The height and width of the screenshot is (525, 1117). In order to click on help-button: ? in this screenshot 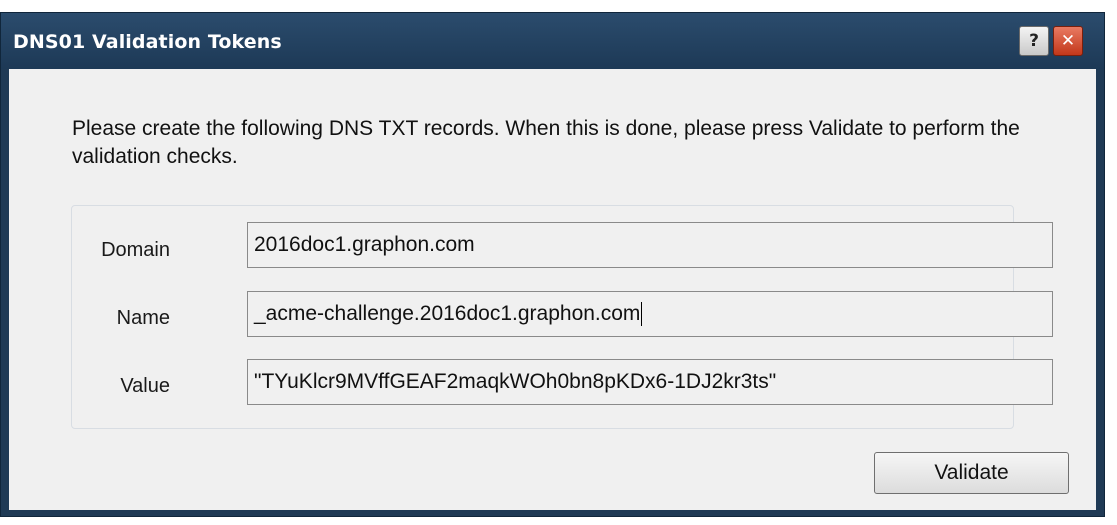, I will do `click(1034, 41)`.